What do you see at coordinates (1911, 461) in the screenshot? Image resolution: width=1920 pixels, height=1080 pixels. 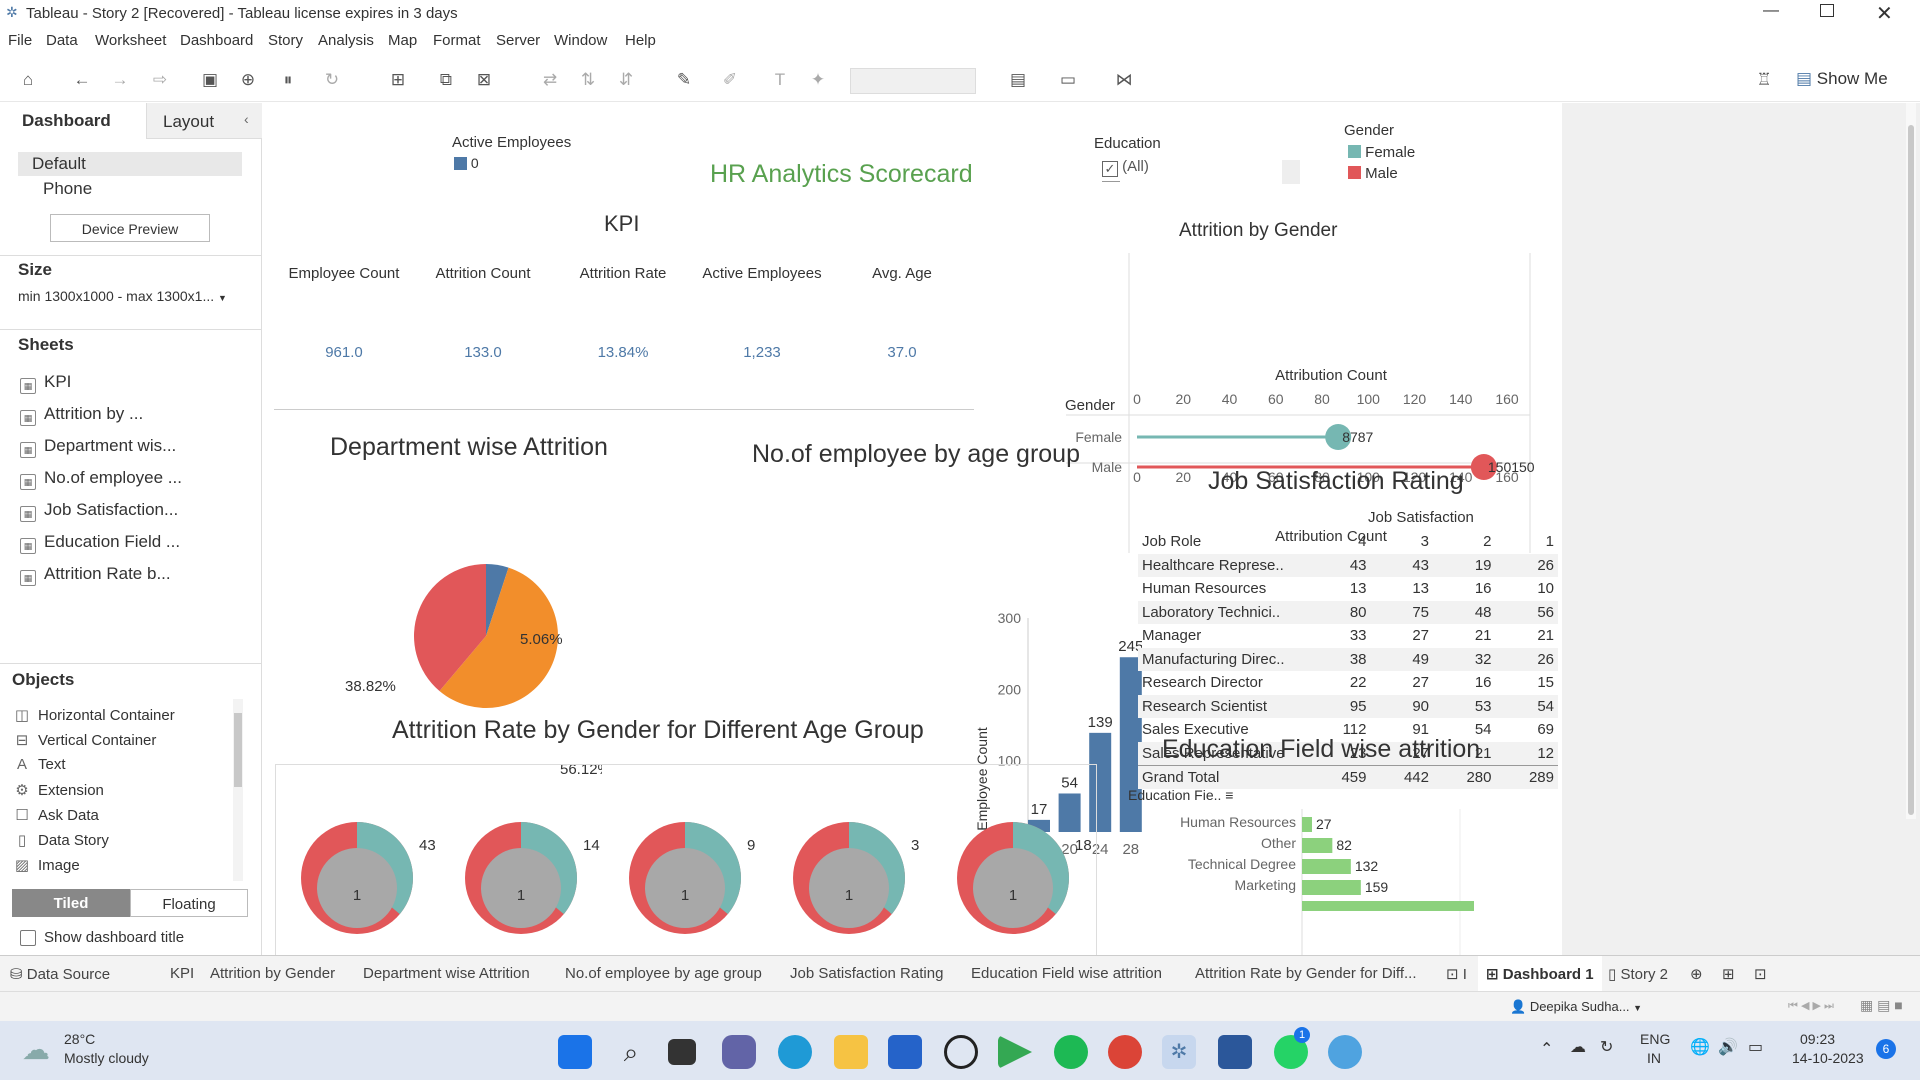 I see `vertical-scrollbar` at bounding box center [1911, 461].